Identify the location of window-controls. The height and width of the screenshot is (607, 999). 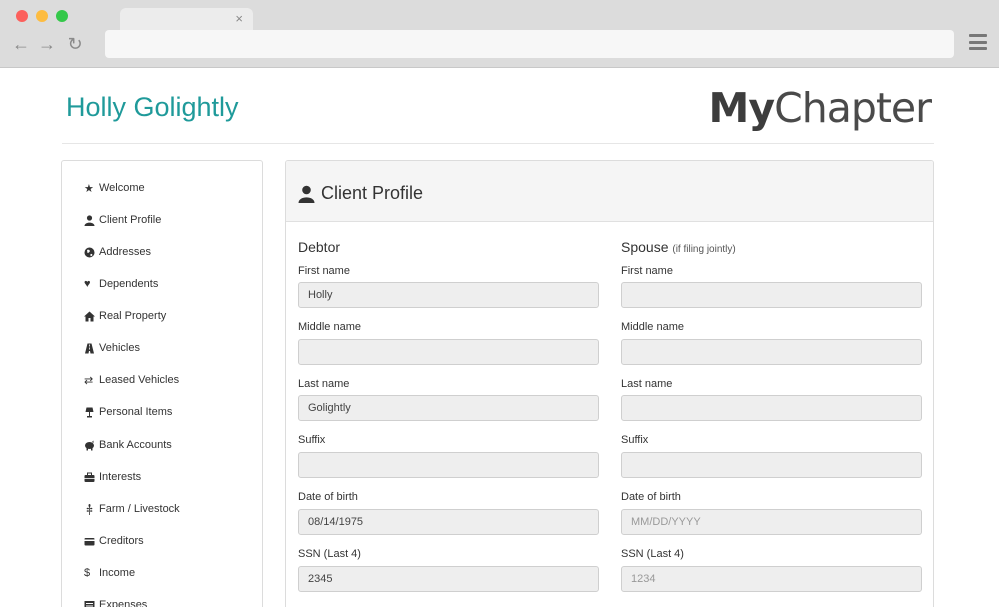
(42, 16).